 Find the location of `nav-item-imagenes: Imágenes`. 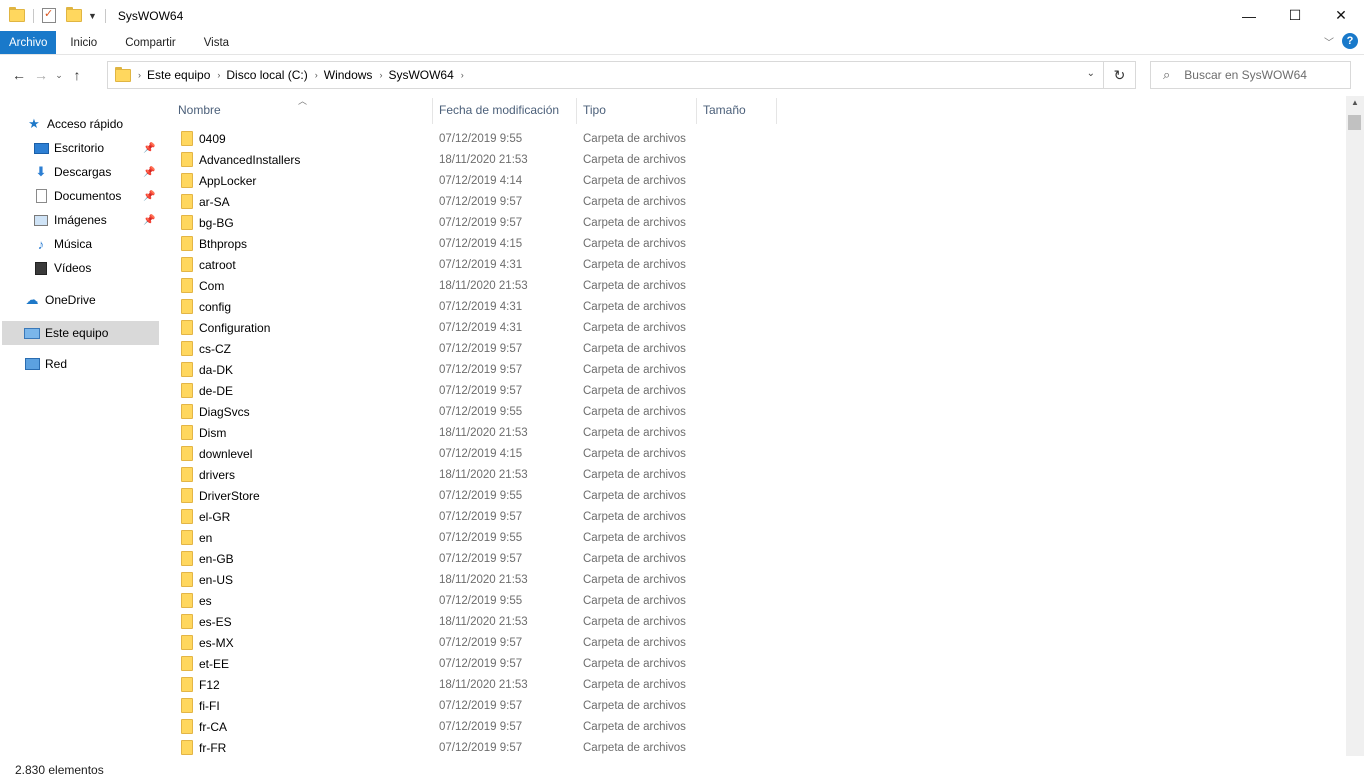

nav-item-imagenes: Imágenes is located at coordinates (70, 220).